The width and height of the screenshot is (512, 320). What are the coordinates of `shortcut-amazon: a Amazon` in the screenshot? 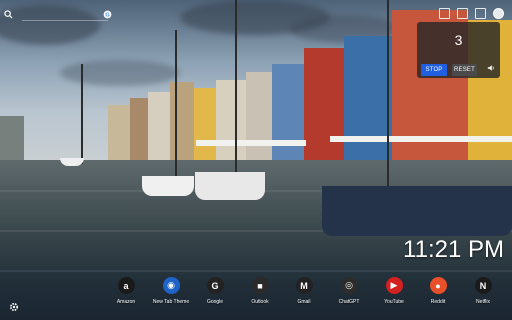 It's located at (126, 291).